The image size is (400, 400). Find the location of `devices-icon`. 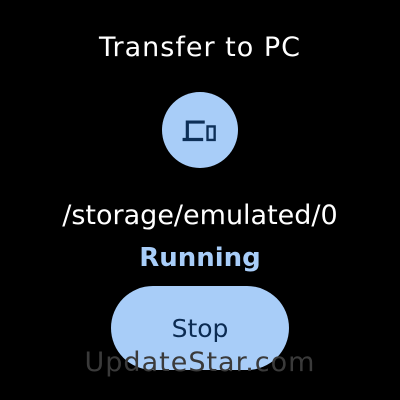

devices-icon is located at coordinates (200, 130).